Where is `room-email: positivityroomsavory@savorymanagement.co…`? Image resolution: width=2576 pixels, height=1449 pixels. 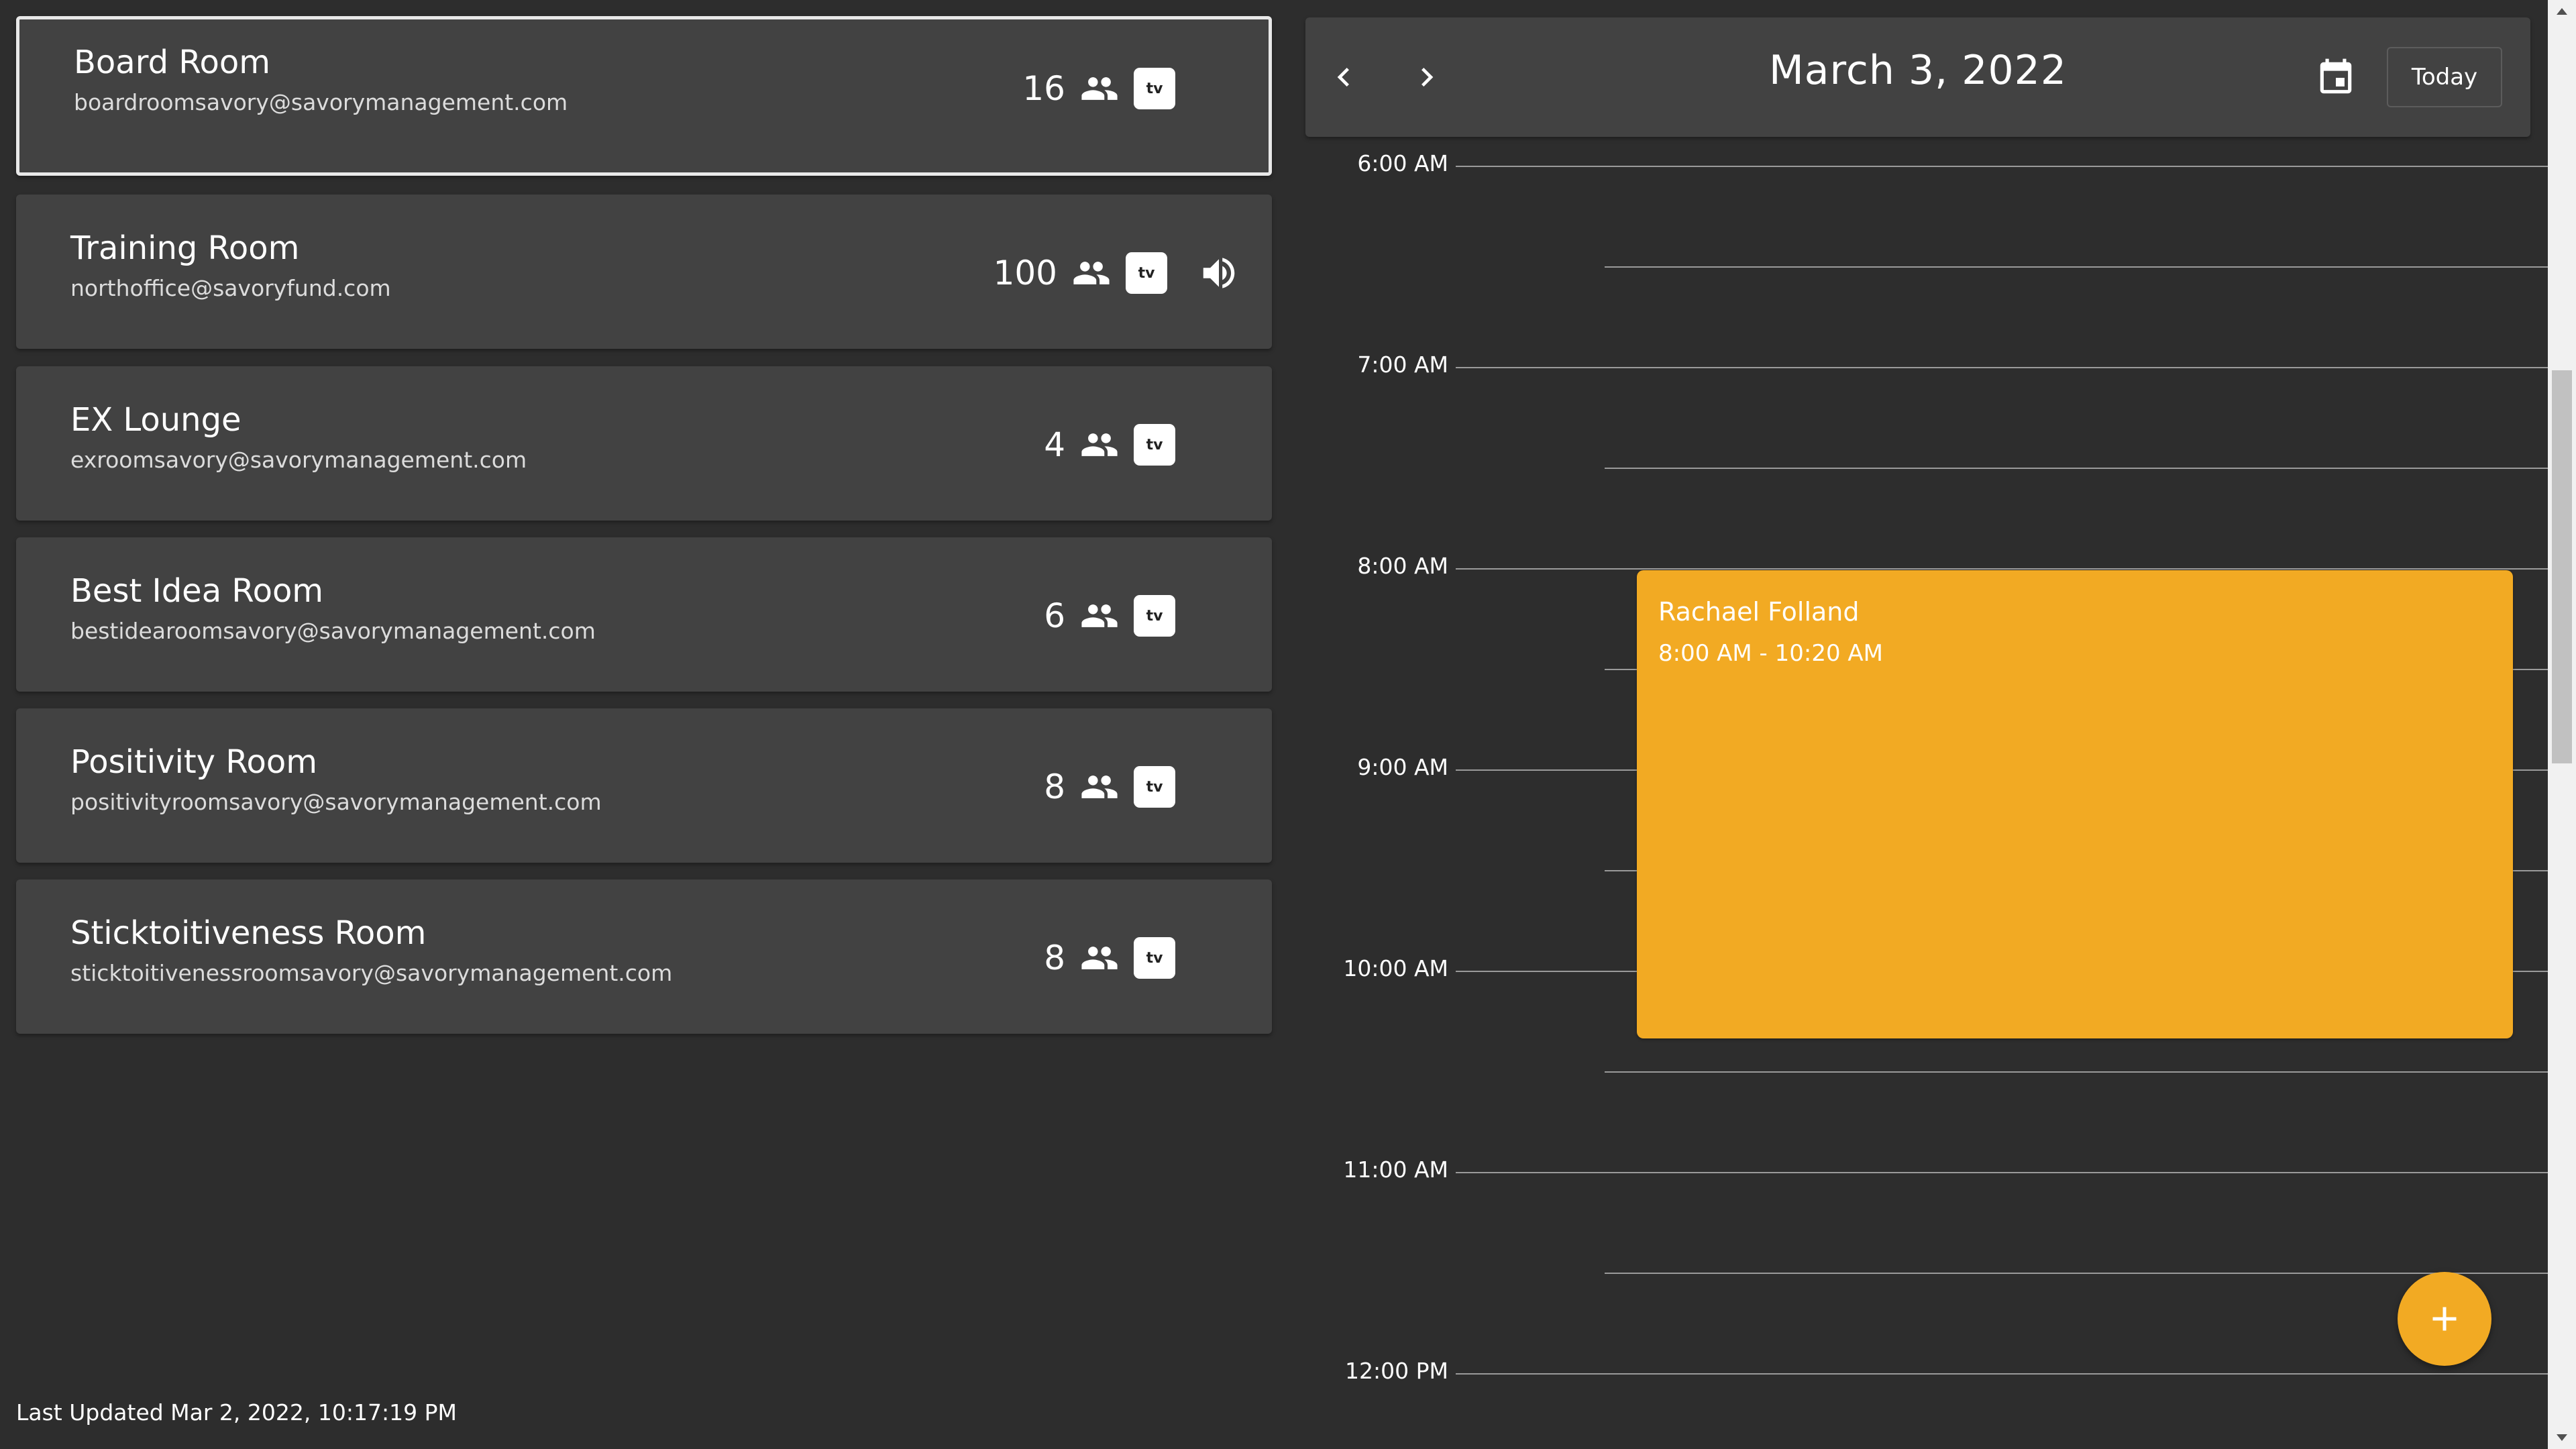
room-email: positivityroomsavory@savorymanagement.co… is located at coordinates (336, 802).